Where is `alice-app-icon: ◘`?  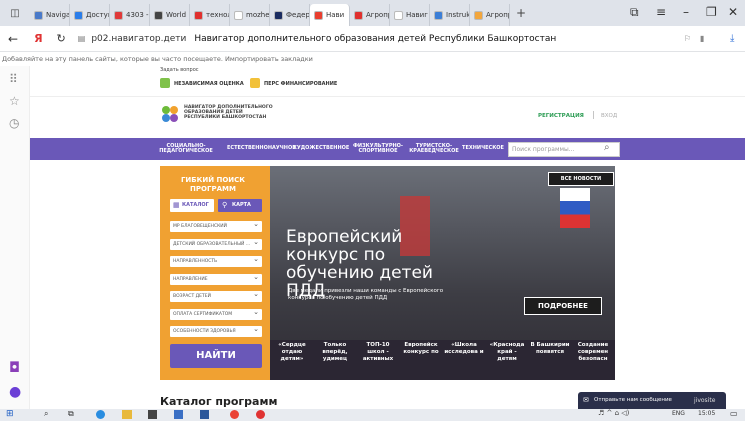 alice-app-icon: ◘ is located at coordinates (14, 368).